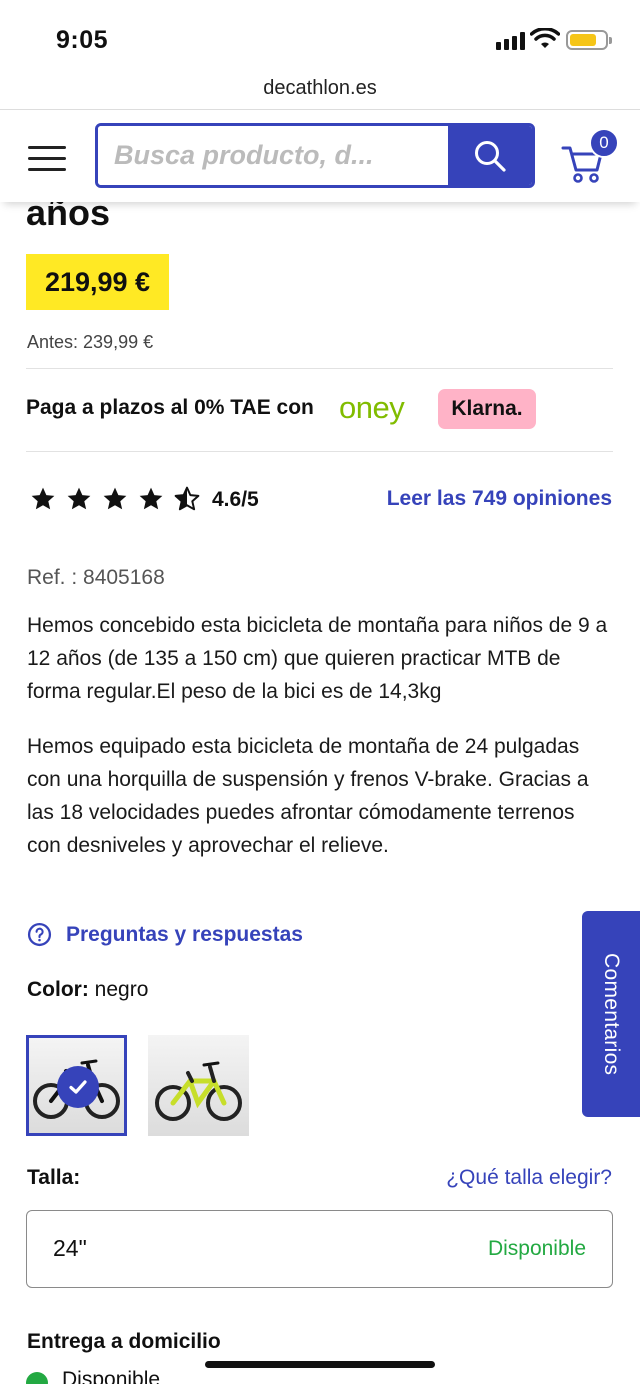 This screenshot has width=640, height=1384. I want to click on size-availability: Disponible, so click(536, 1248).